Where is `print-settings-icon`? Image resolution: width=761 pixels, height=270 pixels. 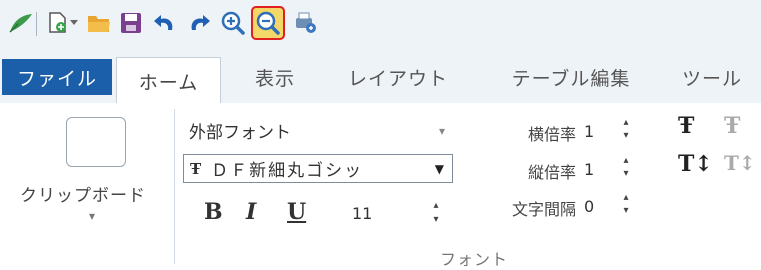
print-settings-icon is located at coordinates (305, 23).